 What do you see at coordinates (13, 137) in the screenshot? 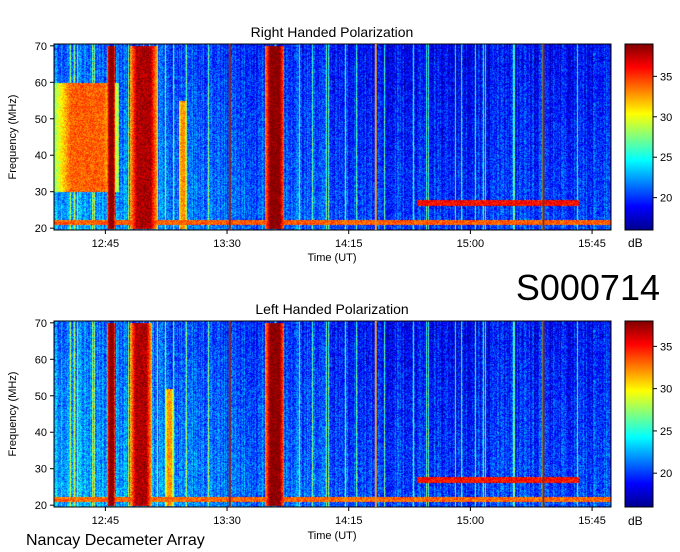
I see `rh-y-axis-label: Frequency (MHz)` at bounding box center [13, 137].